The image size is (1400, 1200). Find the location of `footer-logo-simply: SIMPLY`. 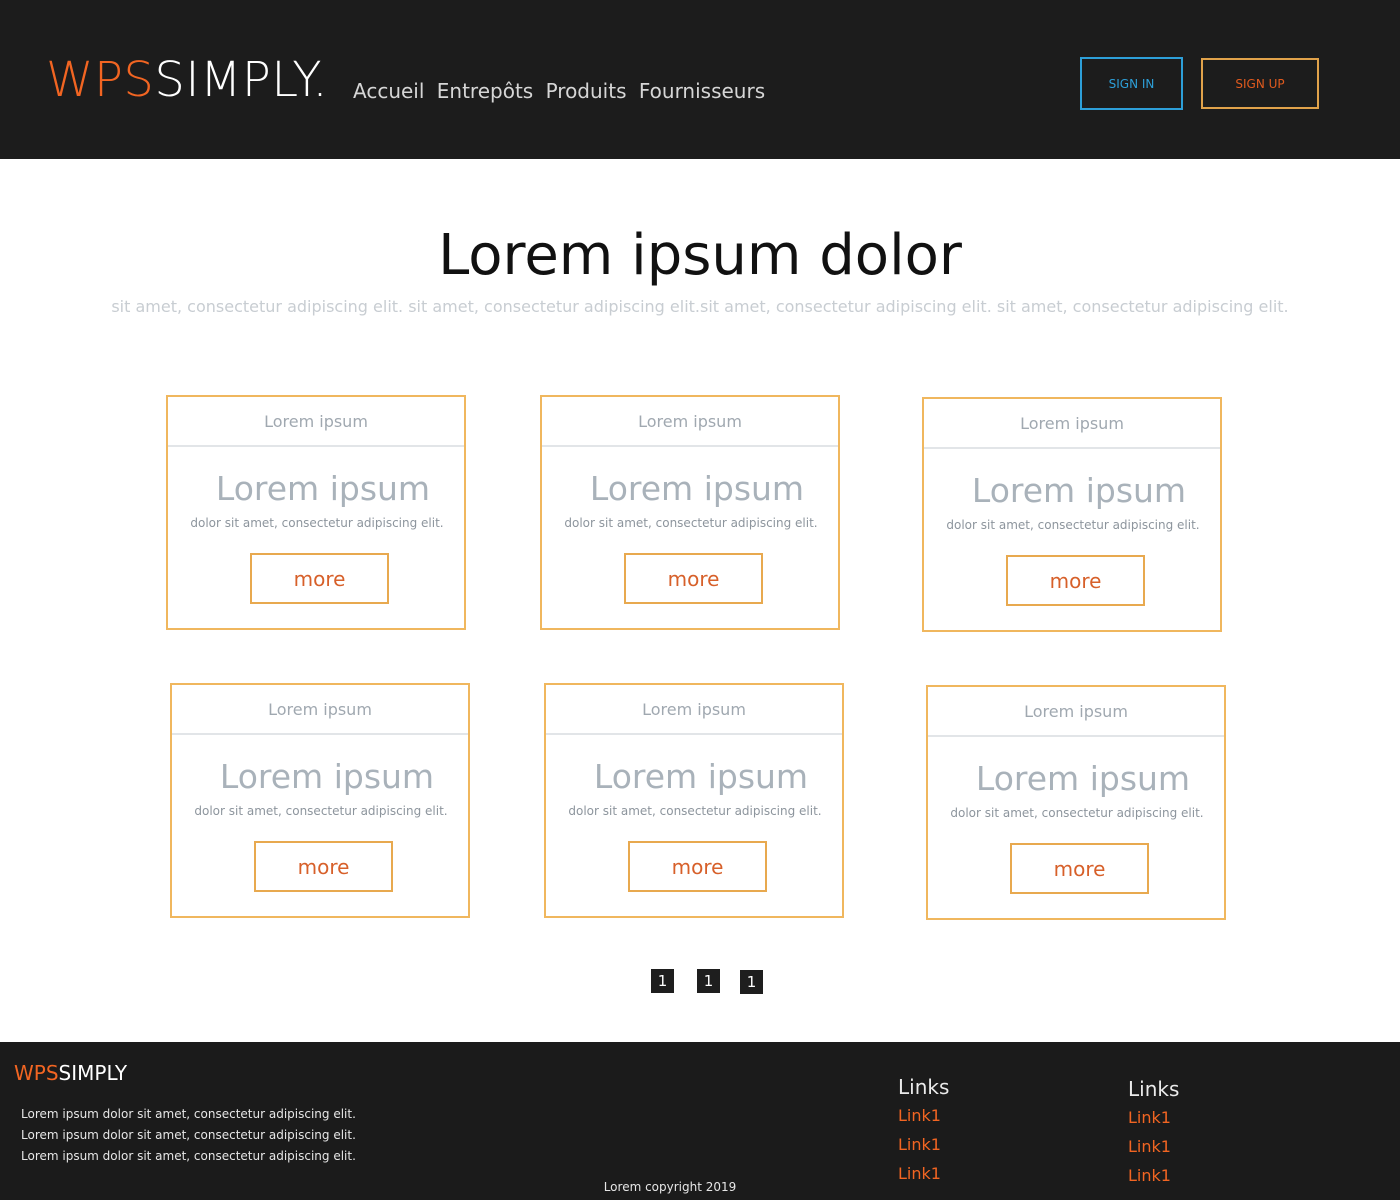

footer-logo-simply: SIMPLY is located at coordinates (93, 1073).